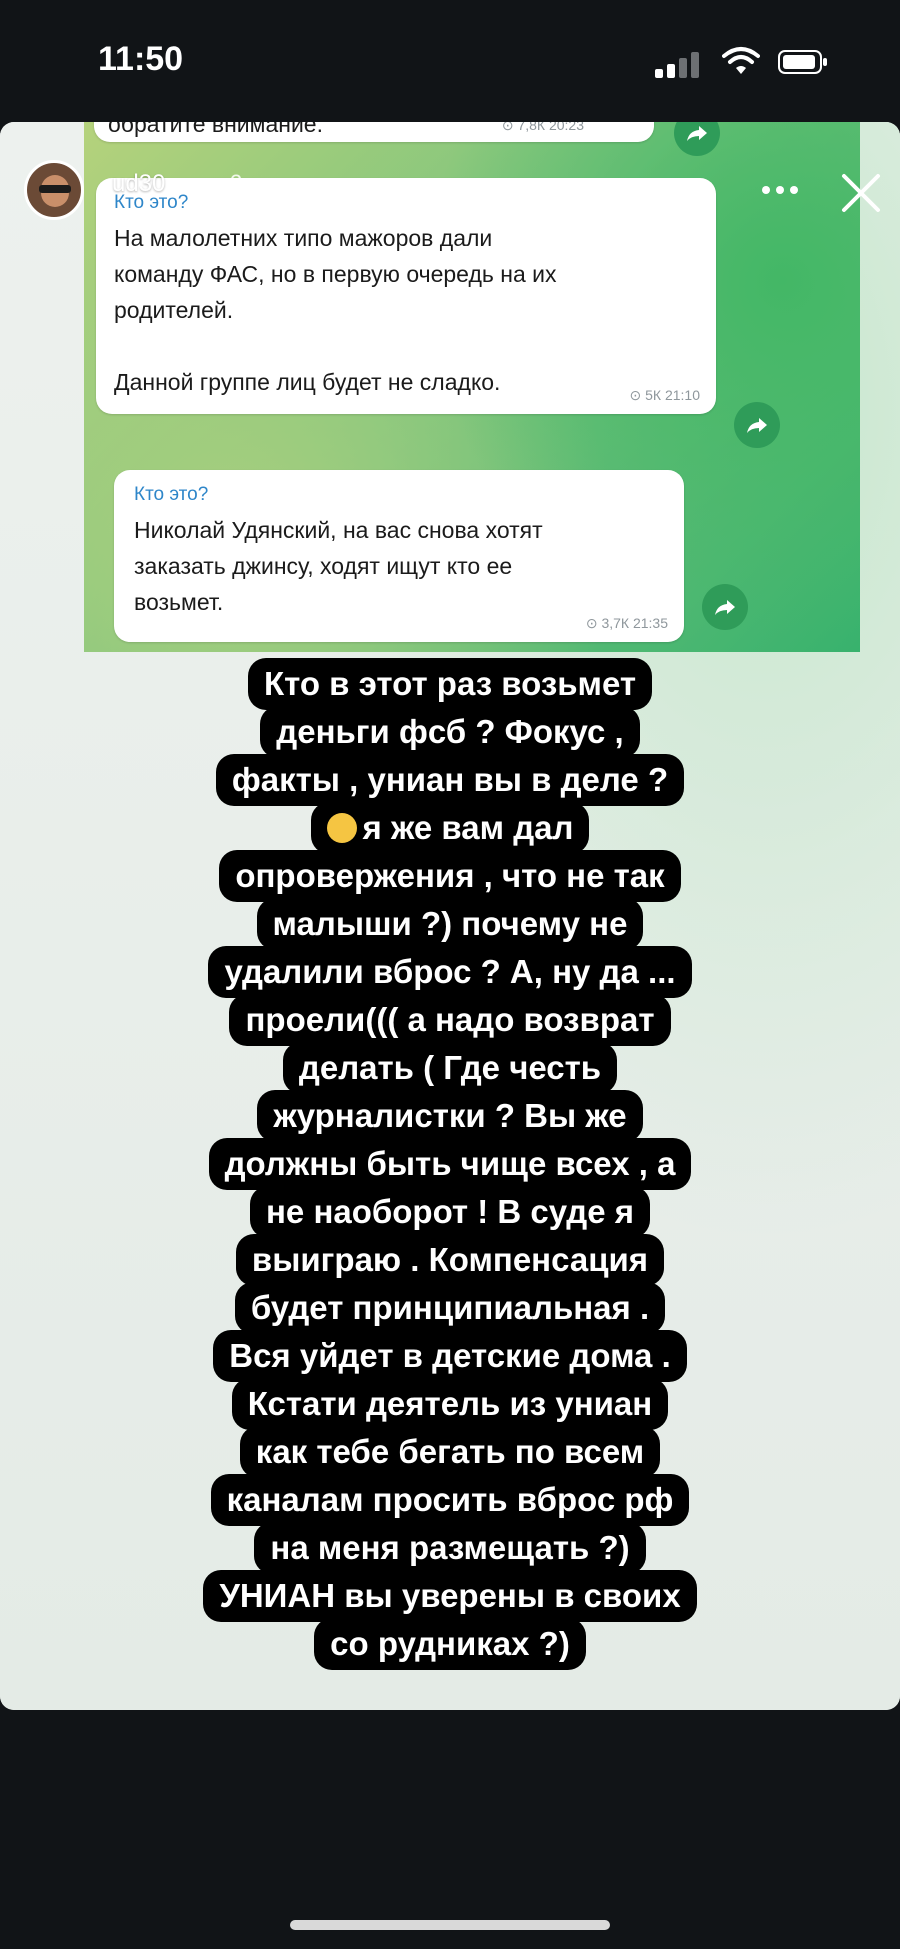  What do you see at coordinates (782, 191) in the screenshot?
I see `more-options-icon` at bounding box center [782, 191].